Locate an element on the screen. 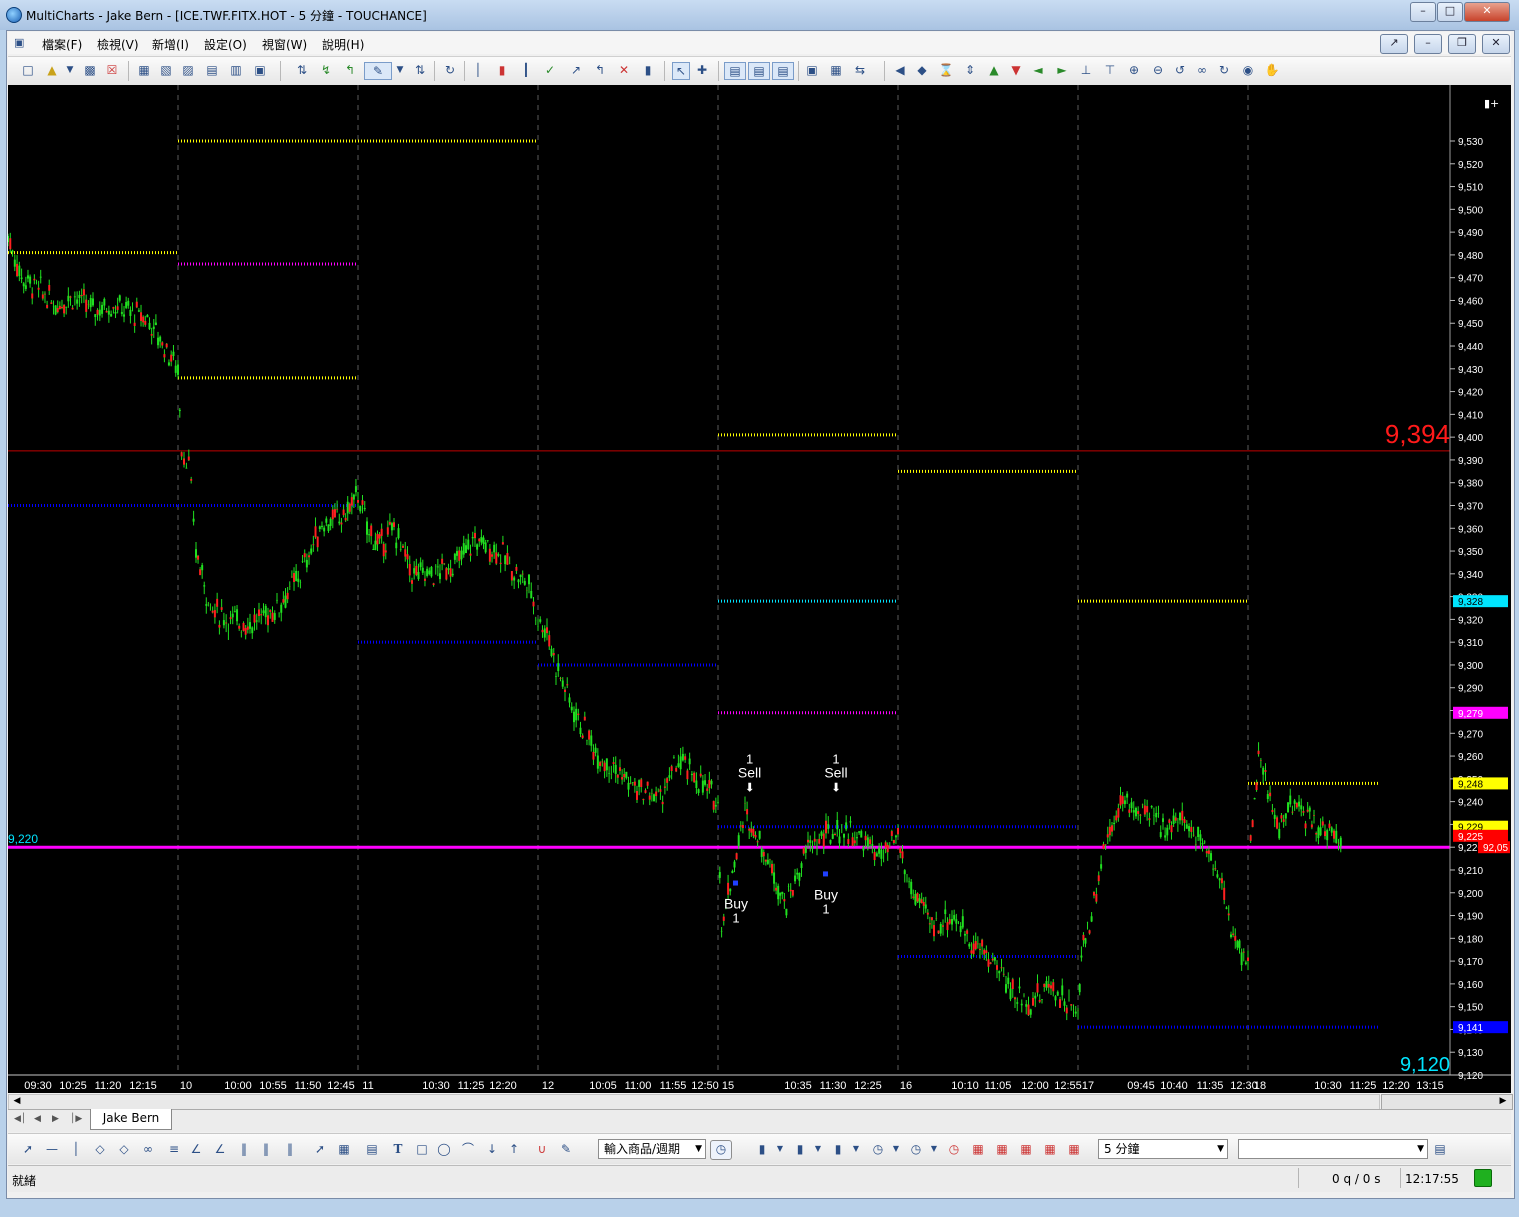  screenshot-icon: ▦ is located at coordinates (836, 70).